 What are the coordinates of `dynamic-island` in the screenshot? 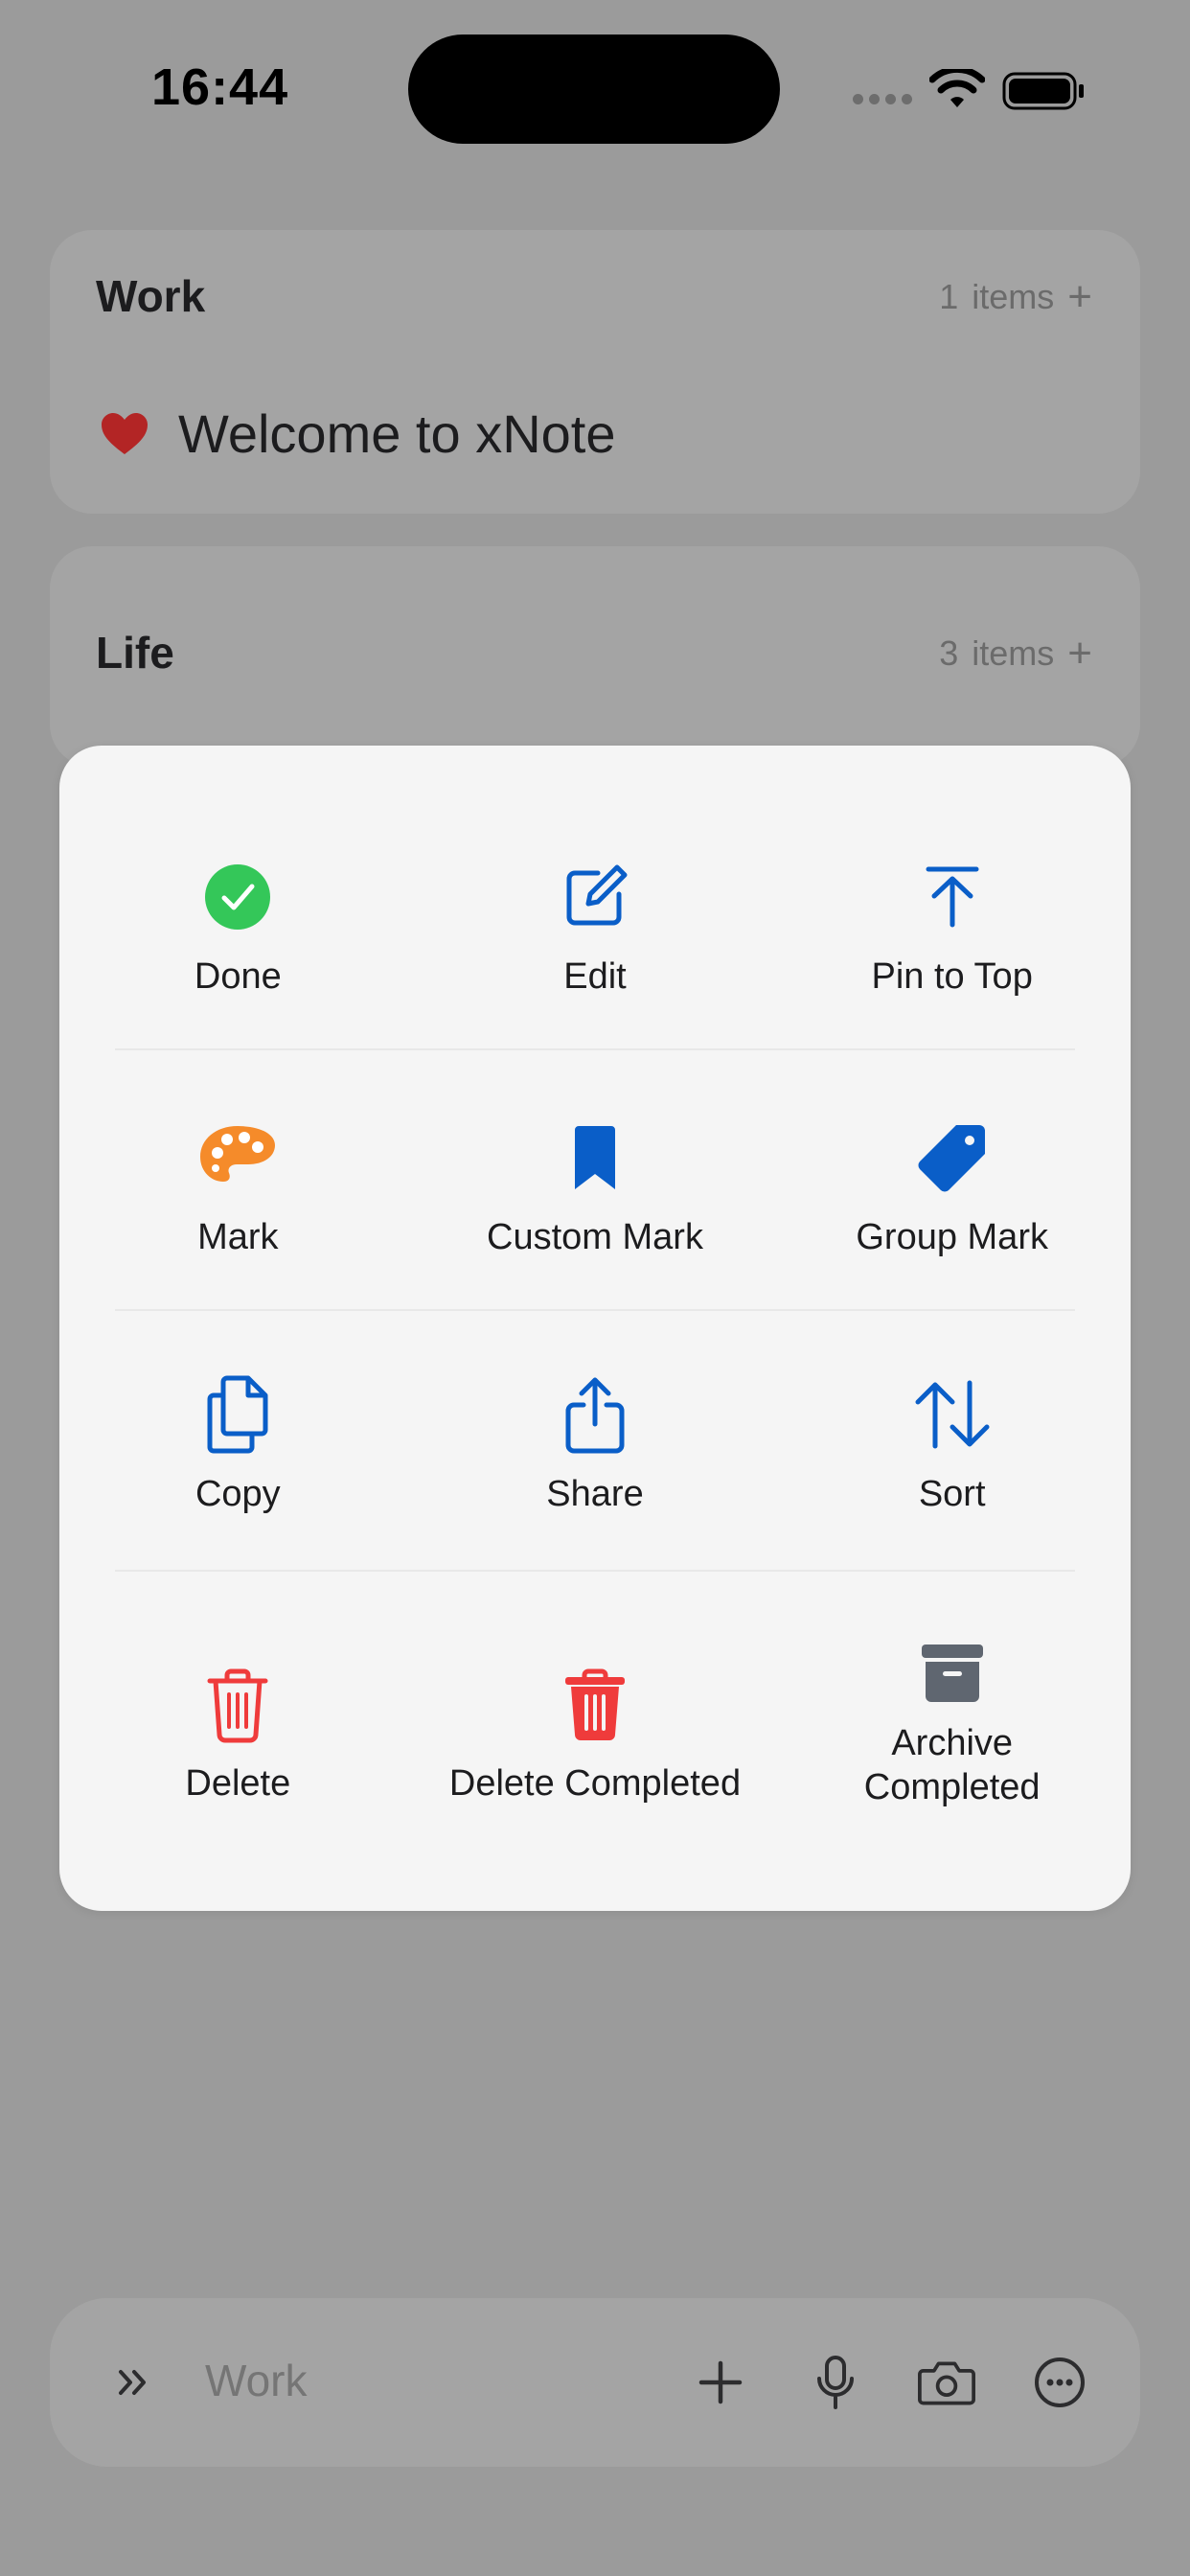 It's located at (594, 89).